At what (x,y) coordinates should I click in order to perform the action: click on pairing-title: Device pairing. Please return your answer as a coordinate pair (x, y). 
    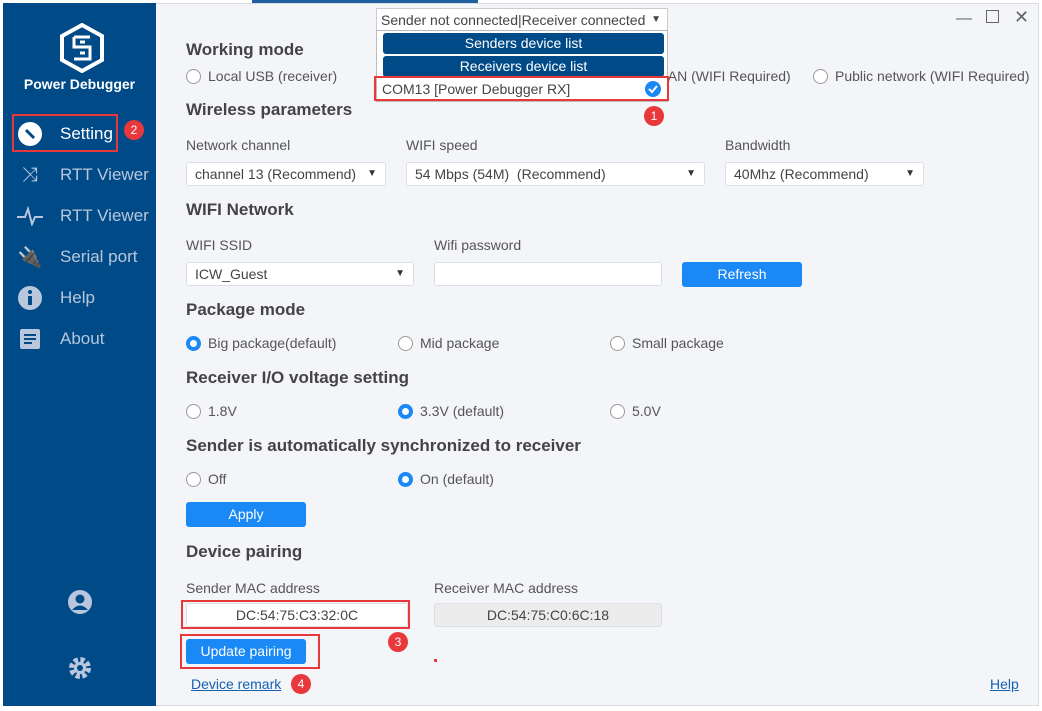
    Looking at the image, I should click on (244, 551).